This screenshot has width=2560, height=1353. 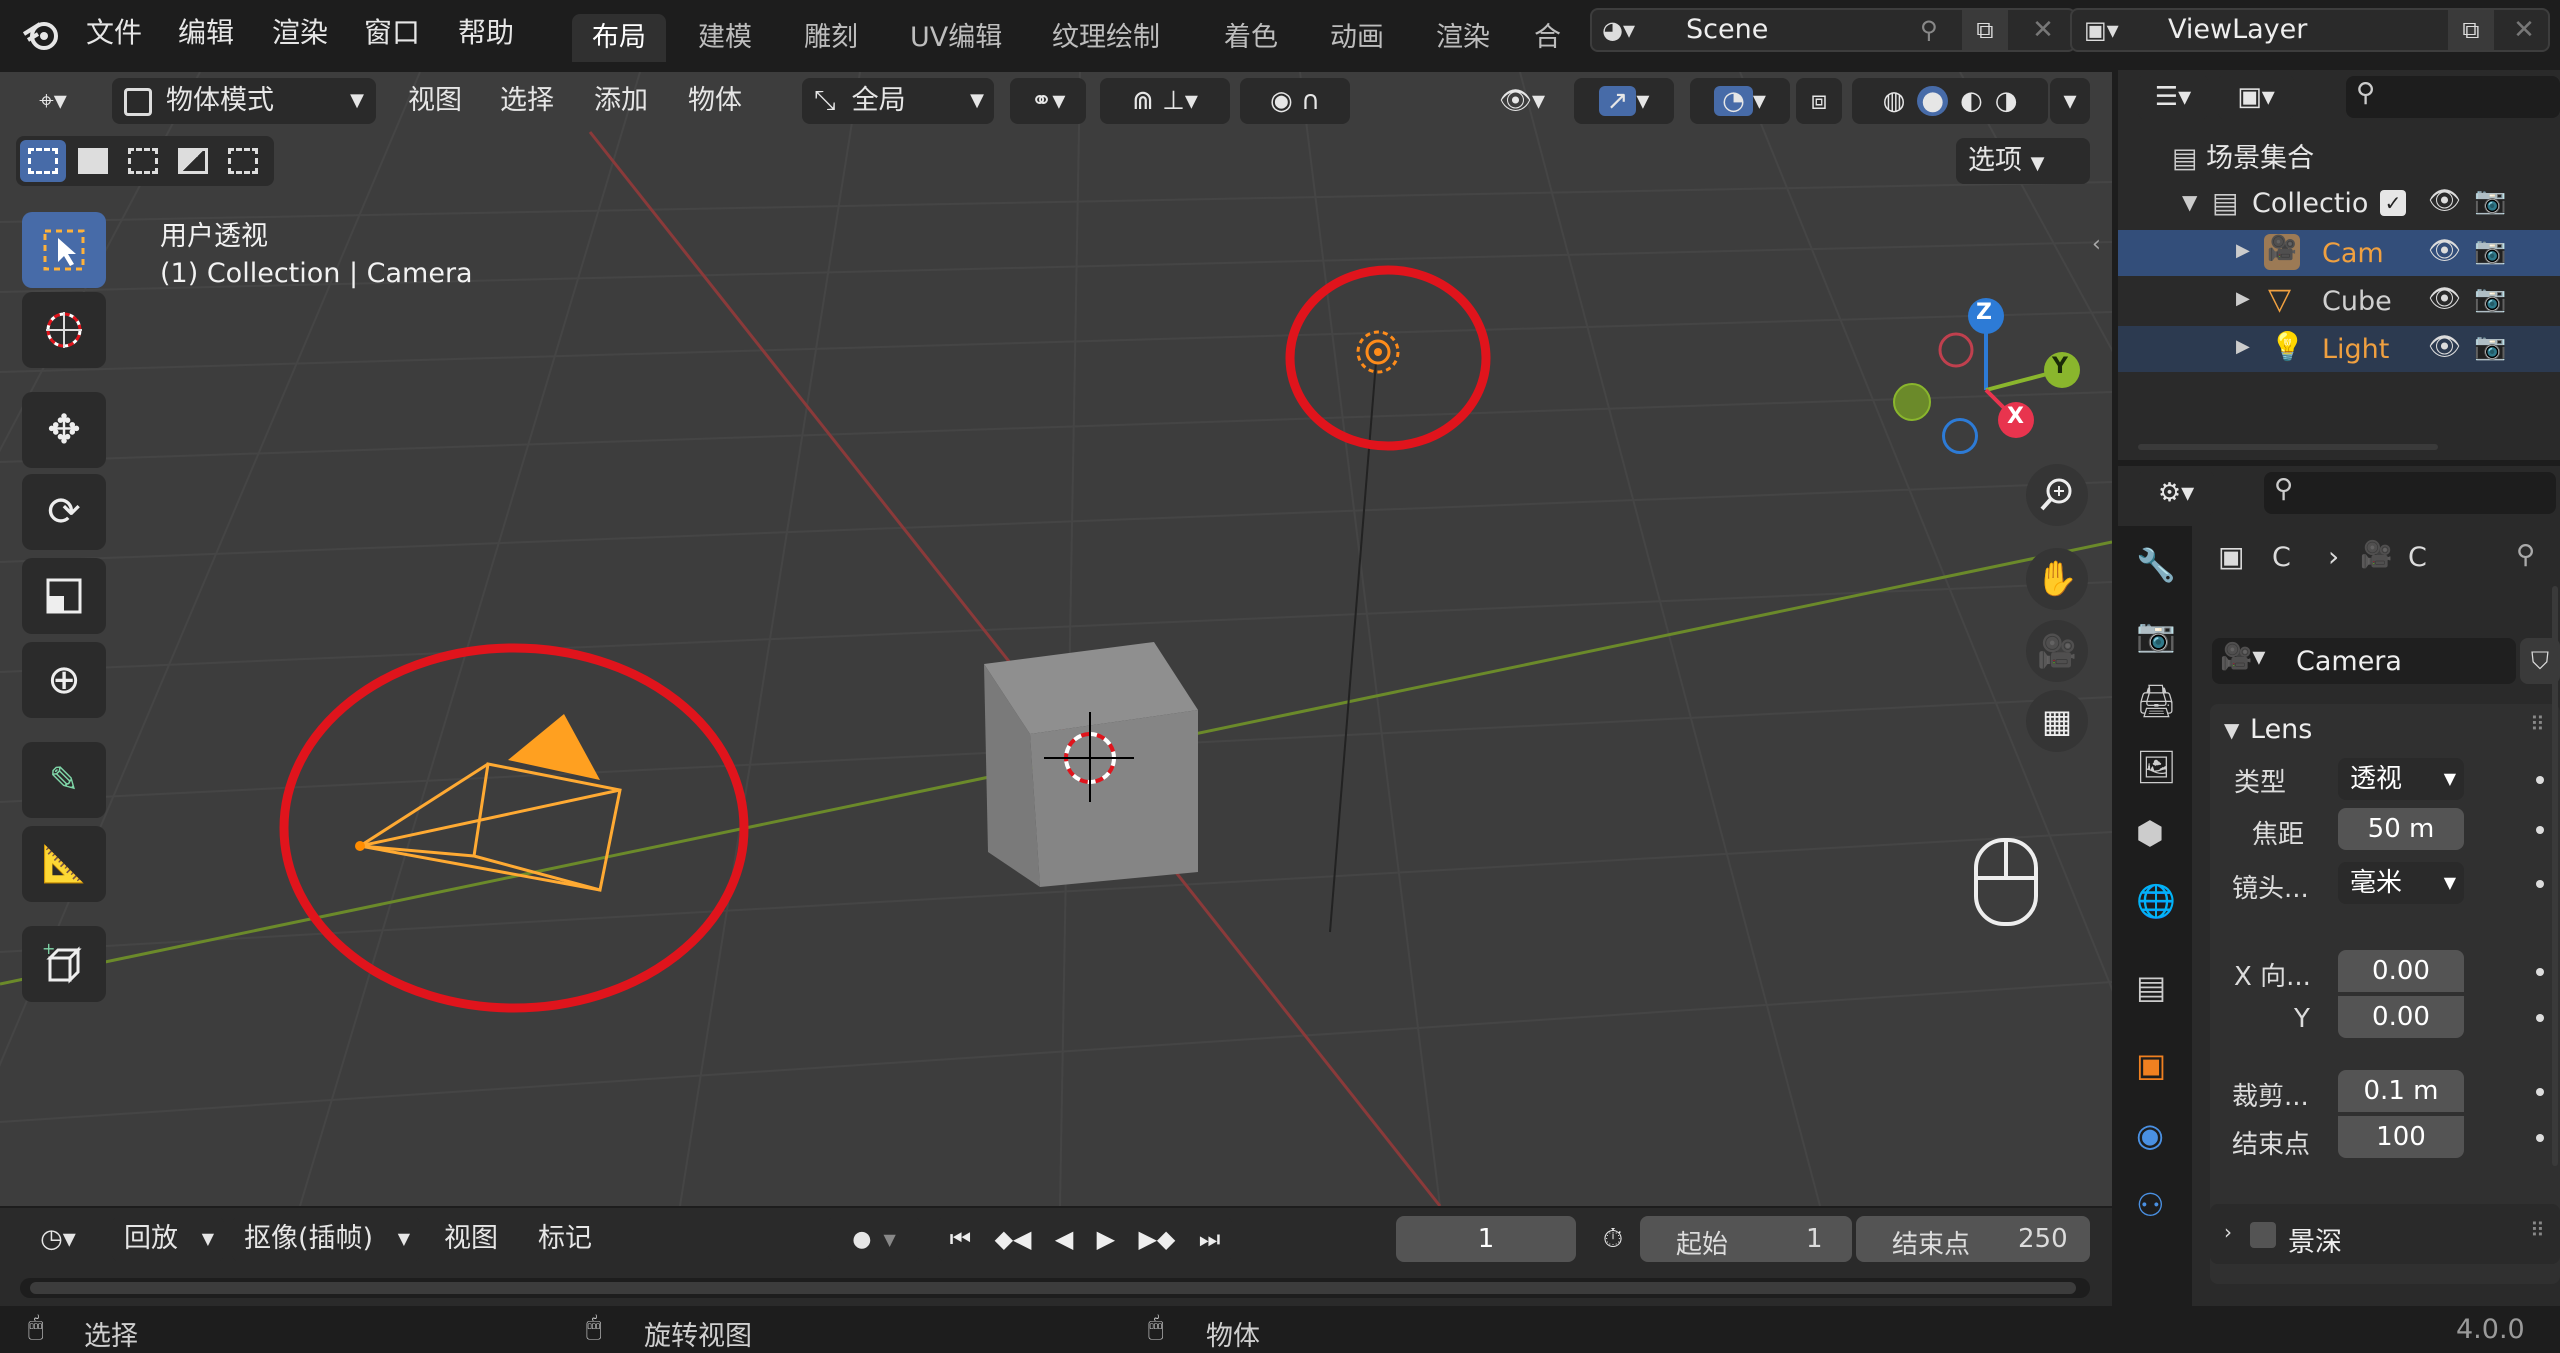 I want to click on editor-type-icon: ⌖▾, so click(x=53, y=101).